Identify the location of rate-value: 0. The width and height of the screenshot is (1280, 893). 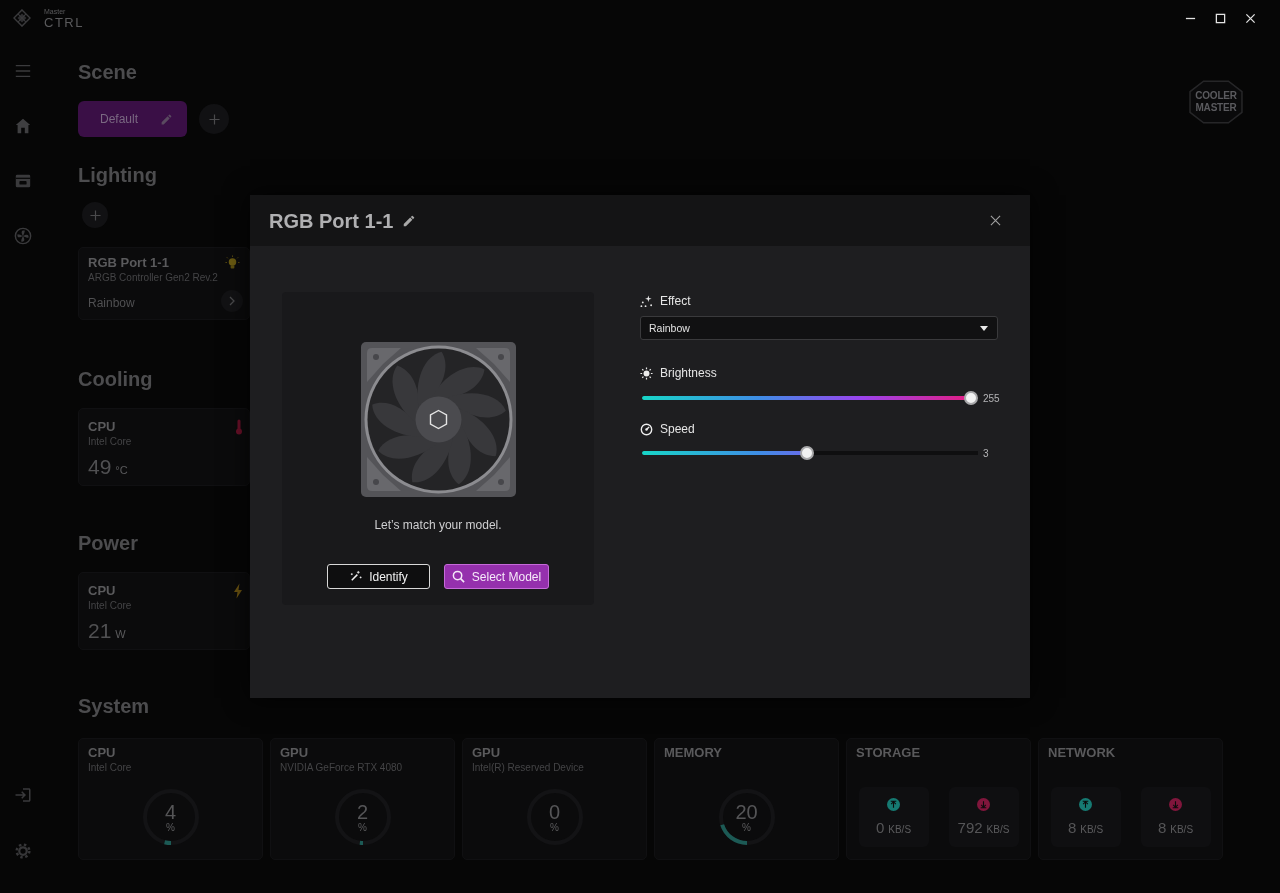
(880, 828).